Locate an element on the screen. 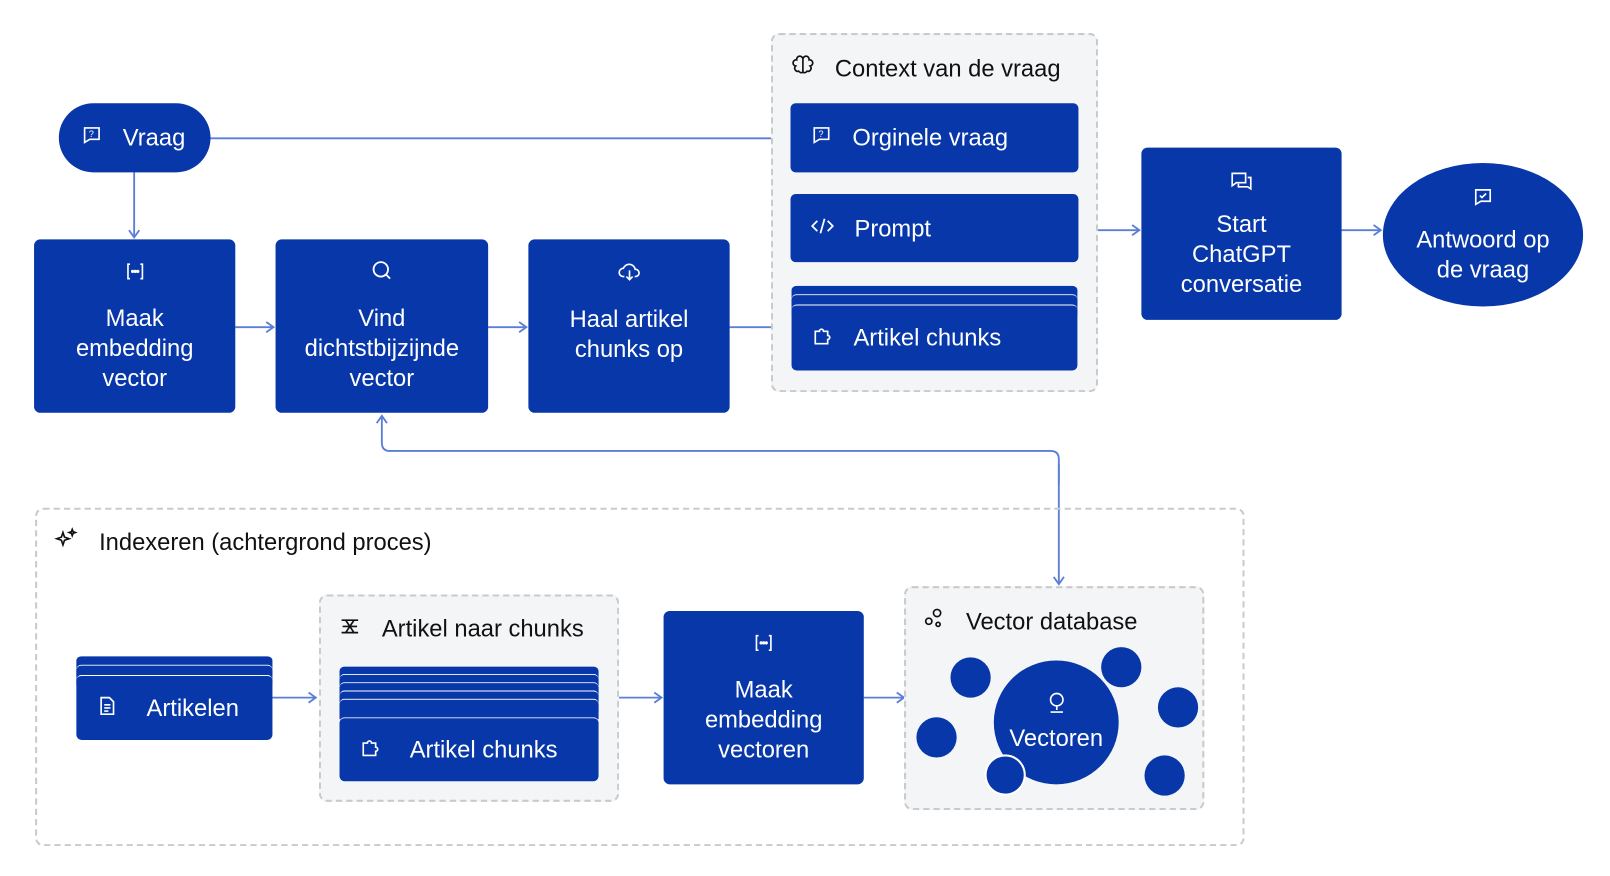 The image size is (1610, 876). brain-icon is located at coordinates (803, 68).